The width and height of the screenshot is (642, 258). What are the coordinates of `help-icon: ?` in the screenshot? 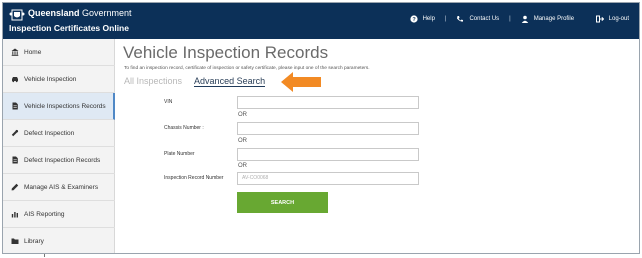 It's located at (413, 19).